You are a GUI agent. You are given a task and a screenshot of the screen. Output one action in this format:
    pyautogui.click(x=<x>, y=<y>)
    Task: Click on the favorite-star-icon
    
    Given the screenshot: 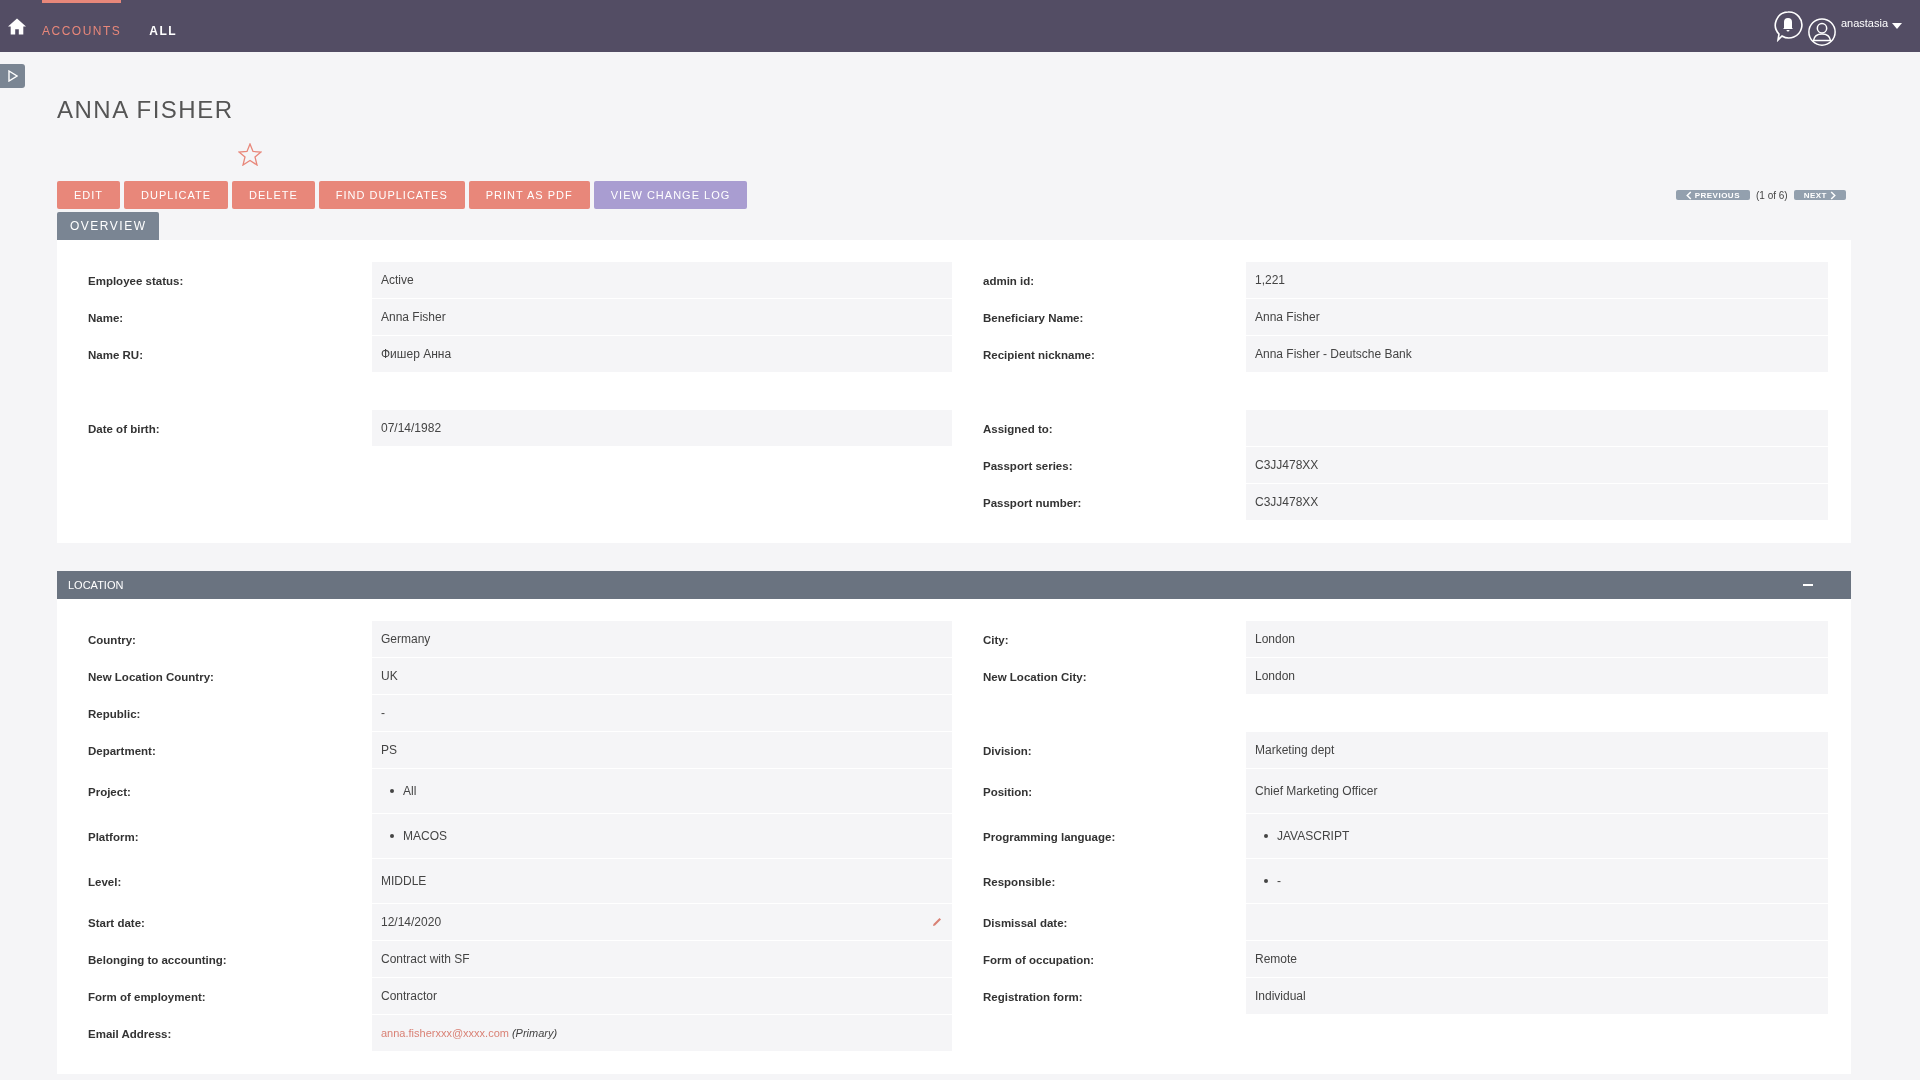 What is the action you would take?
    pyautogui.click(x=249, y=154)
    